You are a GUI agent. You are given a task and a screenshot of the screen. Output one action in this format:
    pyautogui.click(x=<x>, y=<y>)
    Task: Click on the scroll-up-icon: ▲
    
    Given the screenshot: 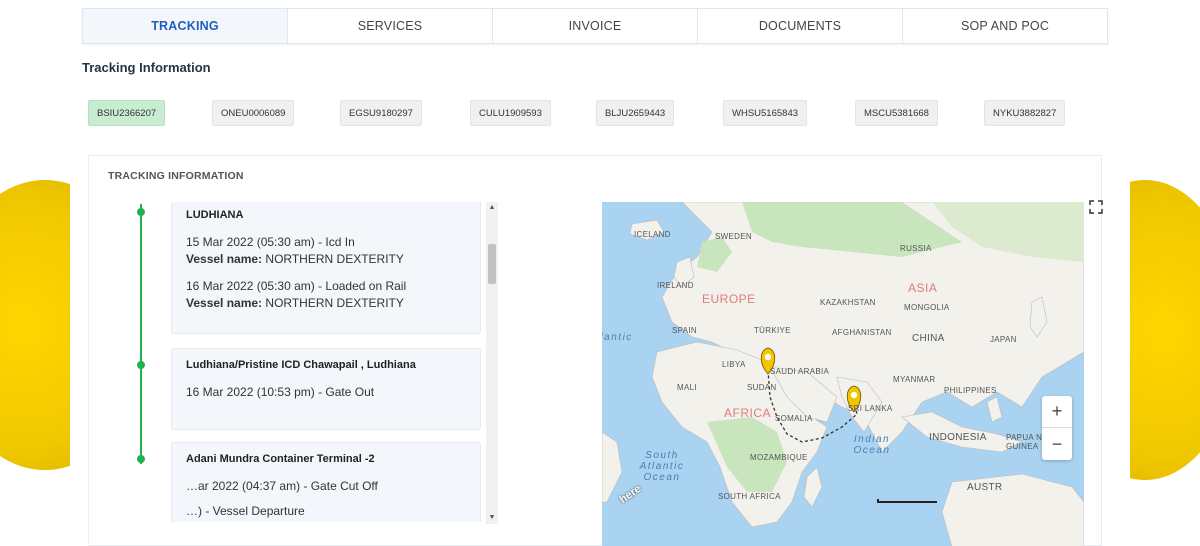 What is the action you would take?
    pyautogui.click(x=492, y=208)
    